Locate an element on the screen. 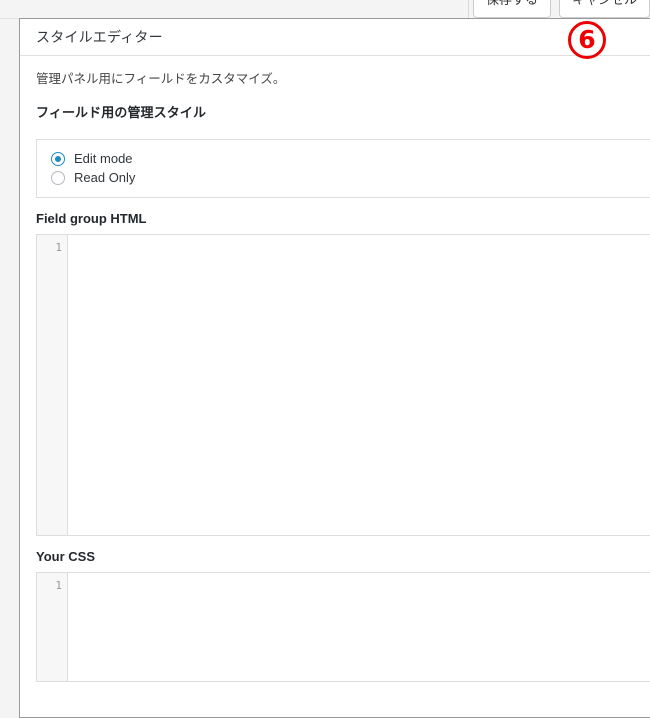 The image size is (650, 718). save-button: 保存する is located at coordinates (512, 9).